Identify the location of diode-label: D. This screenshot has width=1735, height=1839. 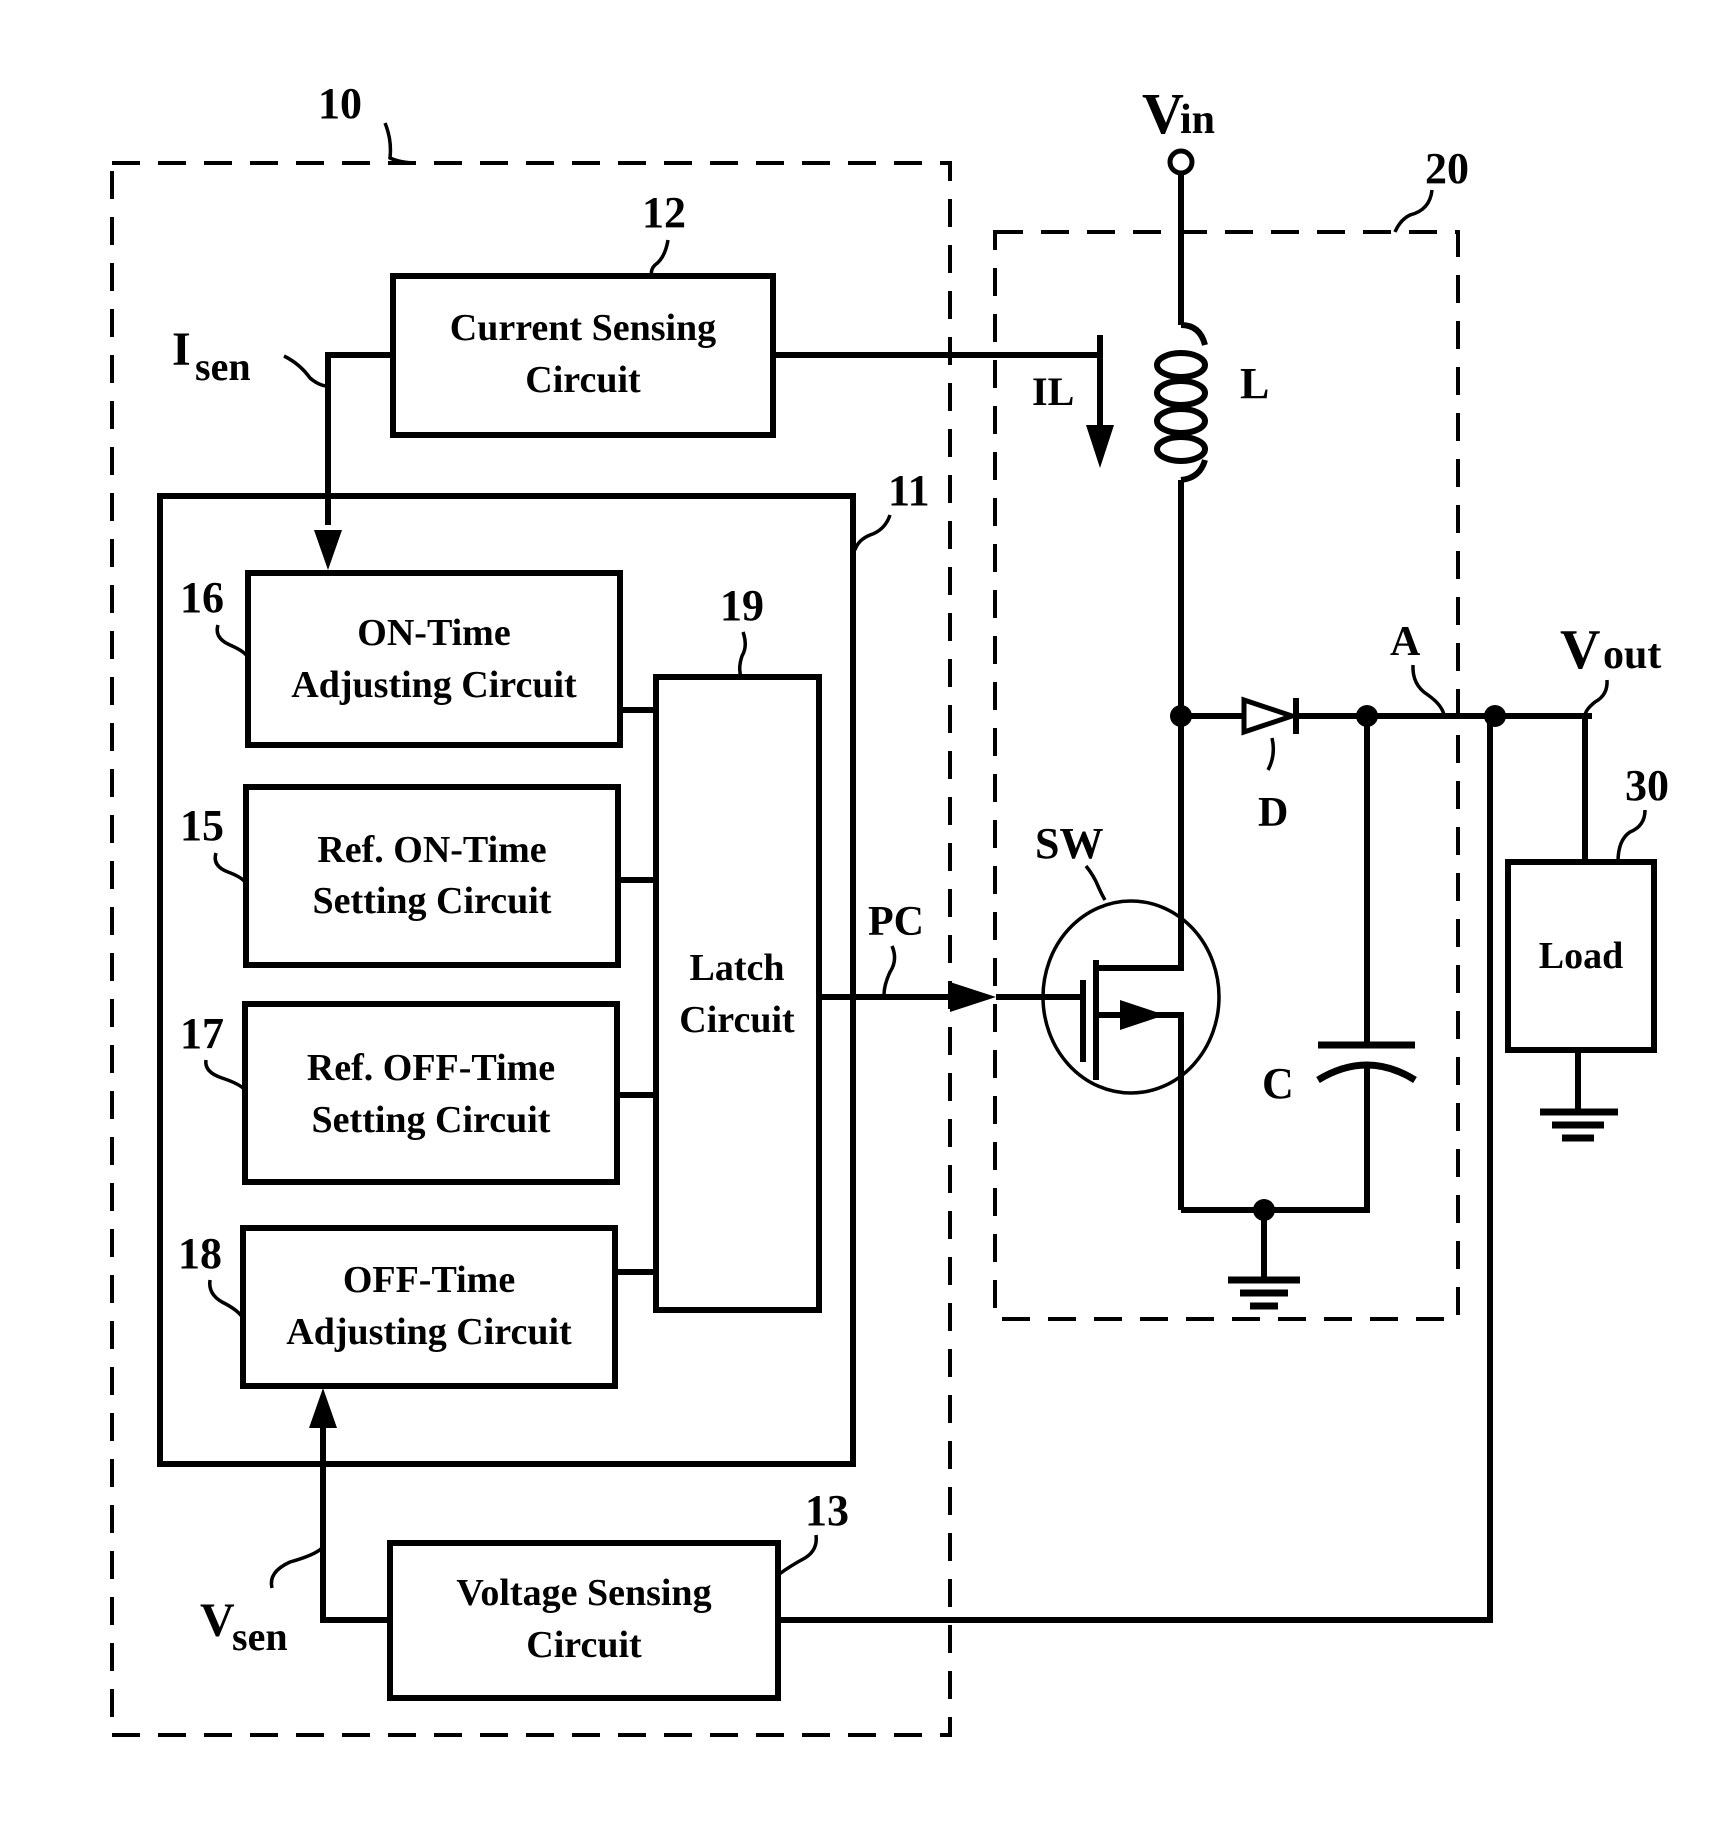
(1273, 813).